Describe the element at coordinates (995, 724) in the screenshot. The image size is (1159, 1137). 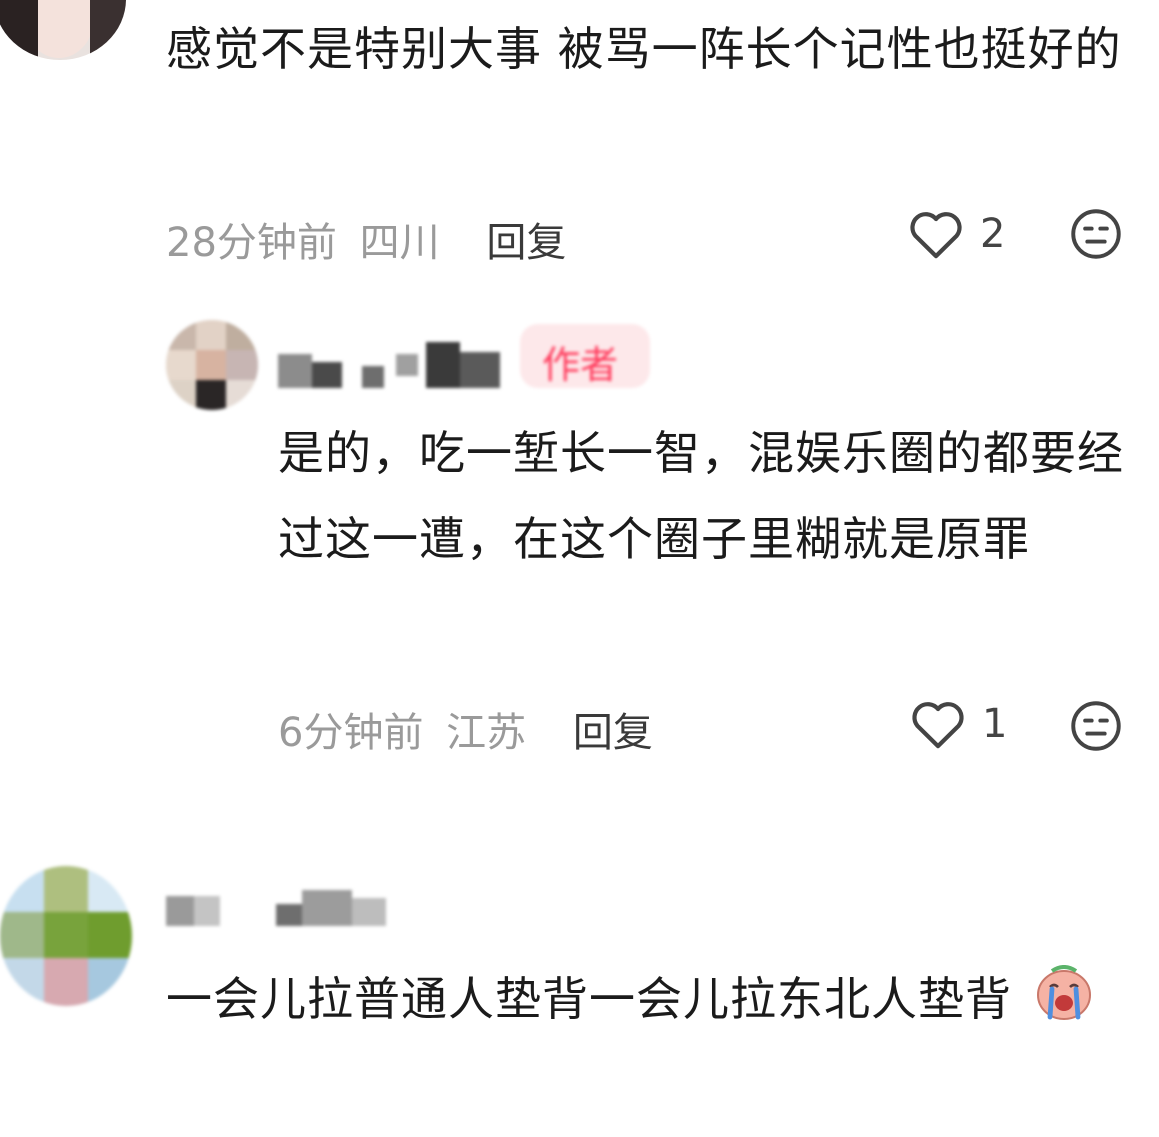
I see `like-count: 1` at that location.